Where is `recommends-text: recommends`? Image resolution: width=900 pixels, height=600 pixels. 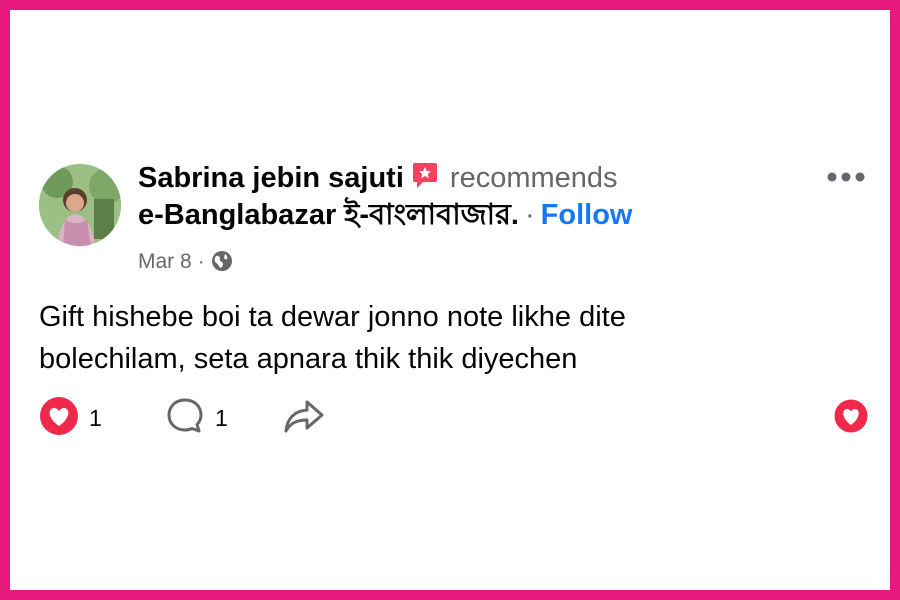
recommends-text: recommends is located at coordinates (533, 178).